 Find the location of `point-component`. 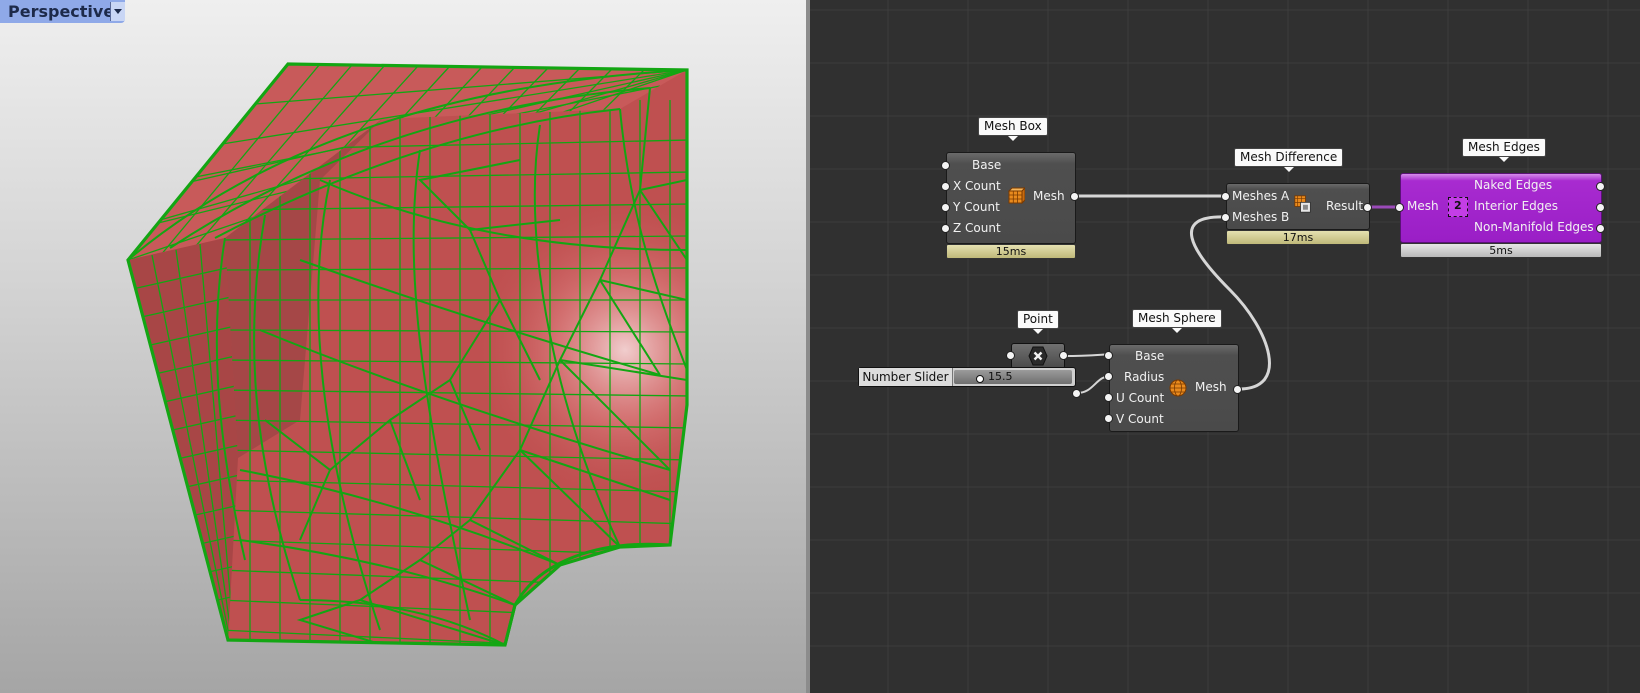

point-component is located at coordinates (1038, 356).